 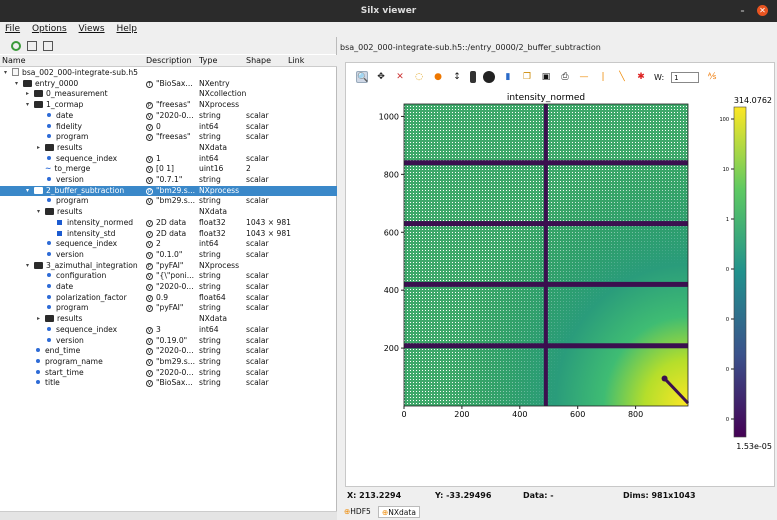 I want to click on menu-views: Views, so click(x=92, y=29).